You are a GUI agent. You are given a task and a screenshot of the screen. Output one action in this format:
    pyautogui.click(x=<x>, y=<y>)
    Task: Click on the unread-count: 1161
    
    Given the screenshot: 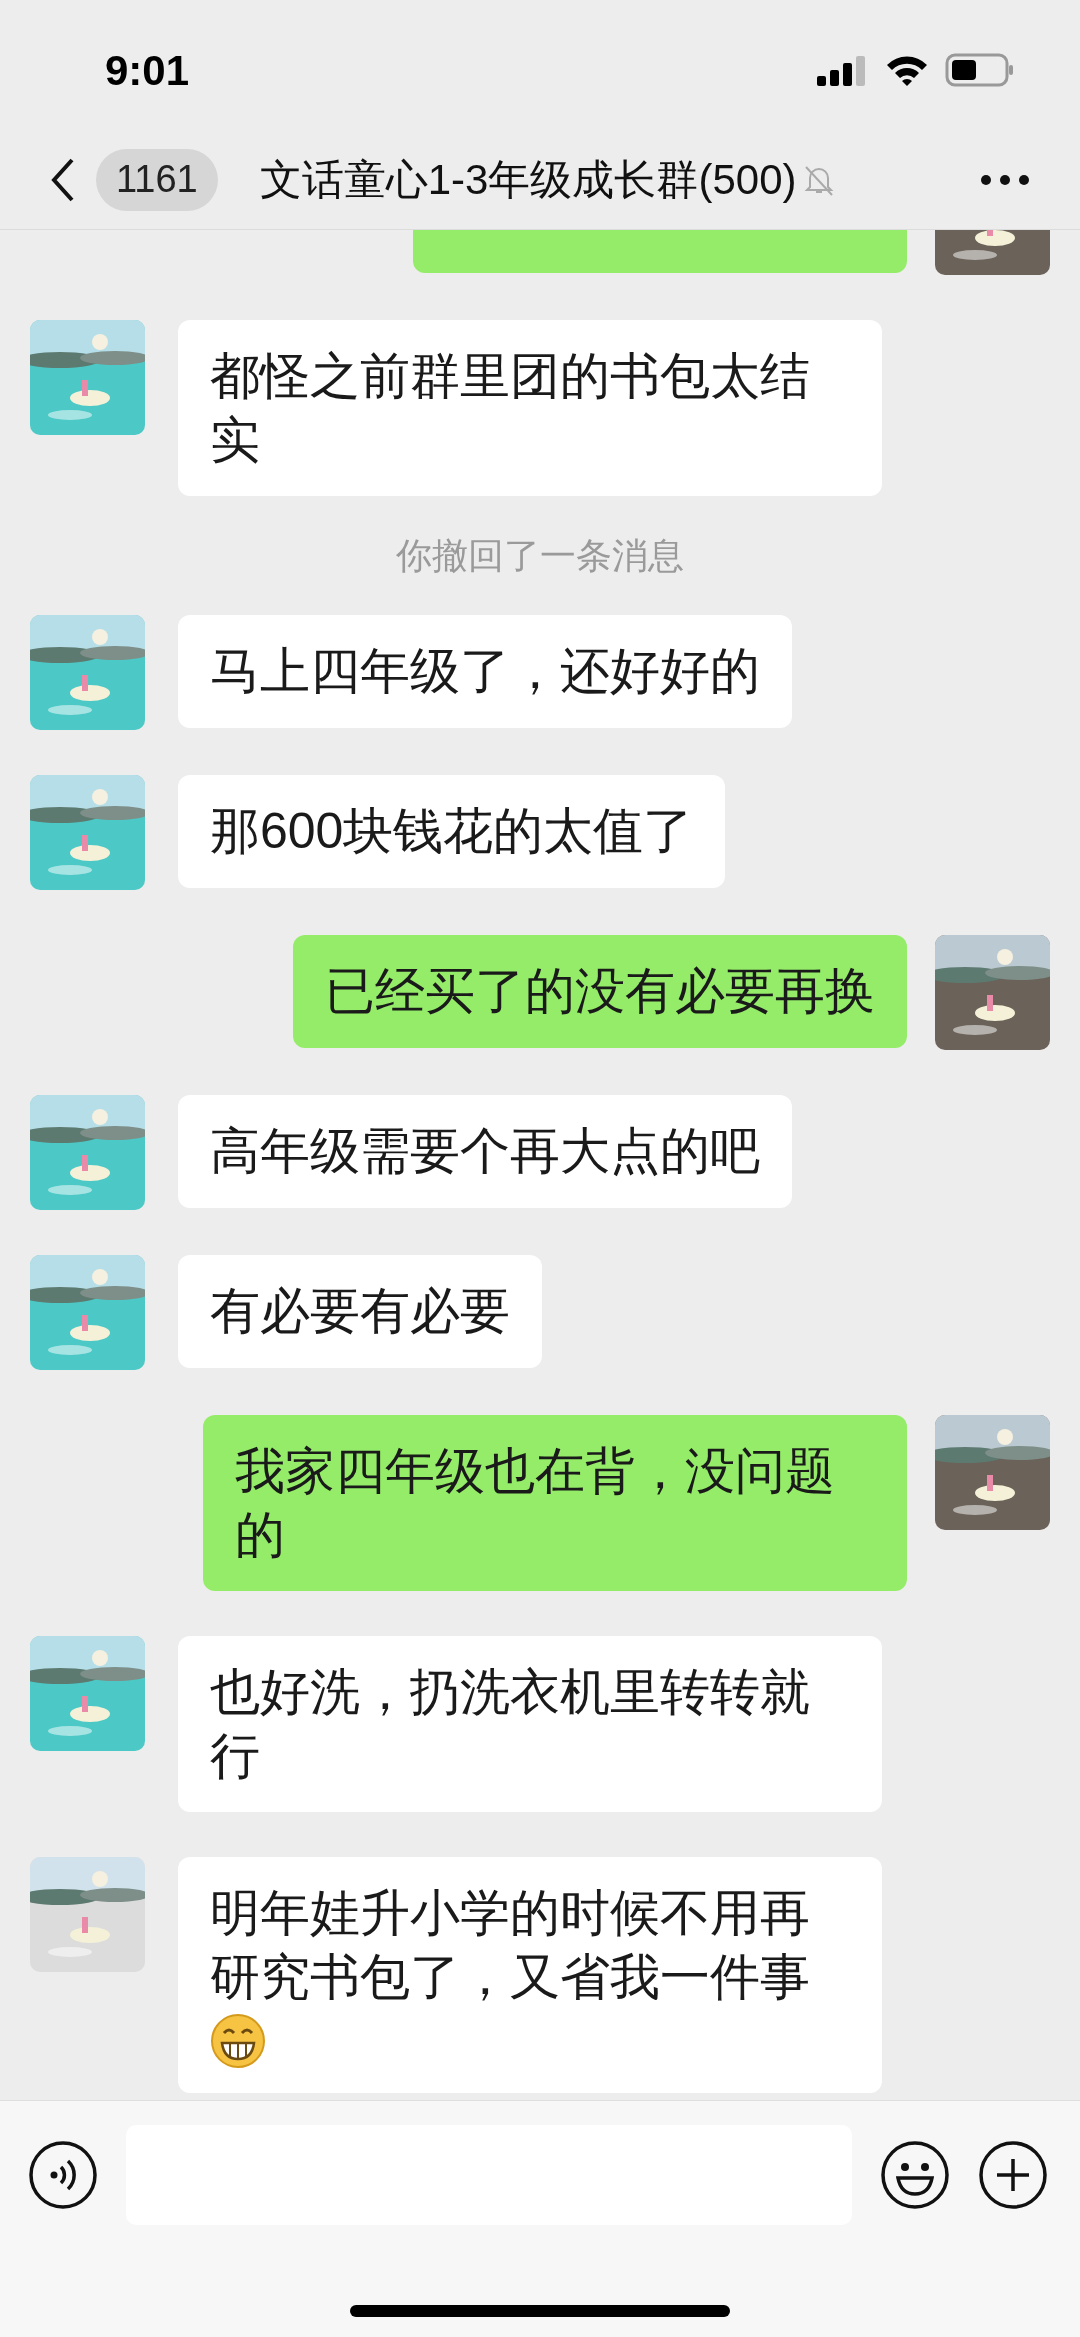 What is the action you would take?
    pyautogui.click(x=157, y=179)
    